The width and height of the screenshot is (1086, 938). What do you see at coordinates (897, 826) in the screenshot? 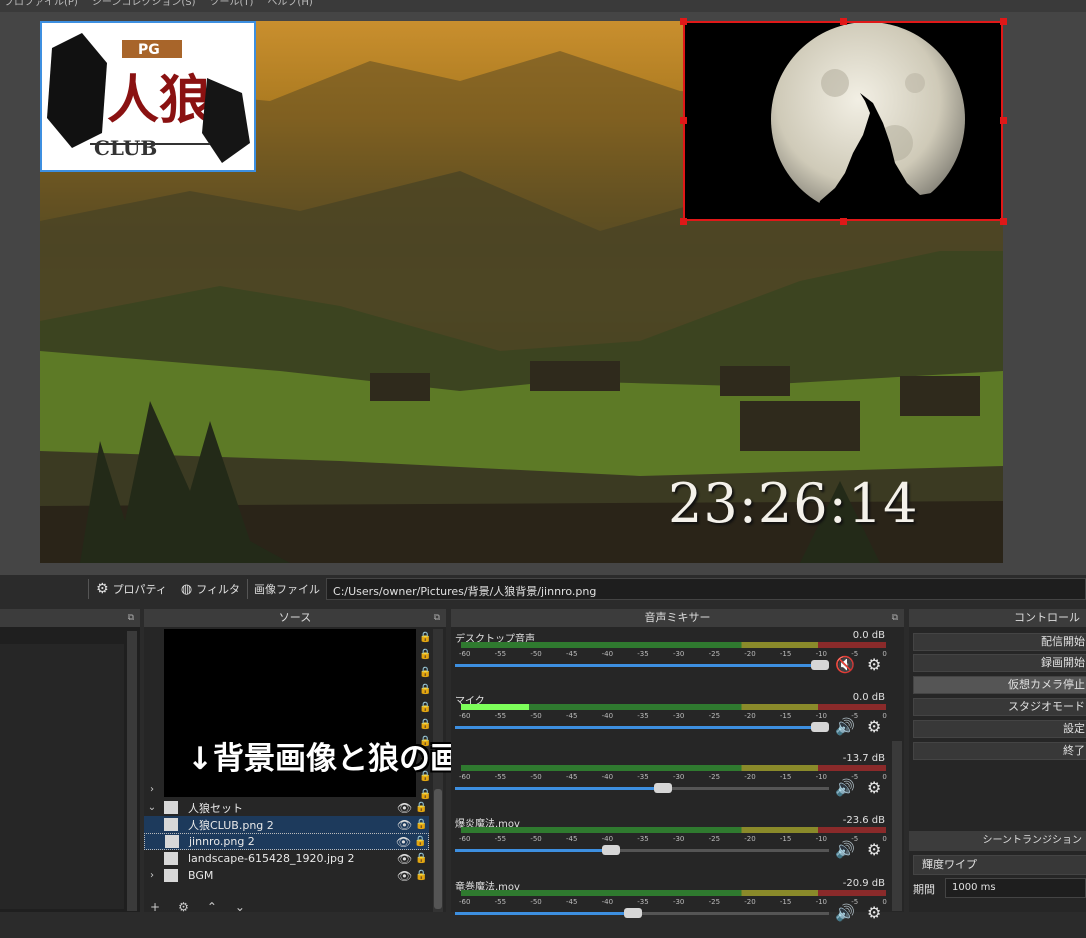
I see `mixer-scrollbar` at bounding box center [897, 826].